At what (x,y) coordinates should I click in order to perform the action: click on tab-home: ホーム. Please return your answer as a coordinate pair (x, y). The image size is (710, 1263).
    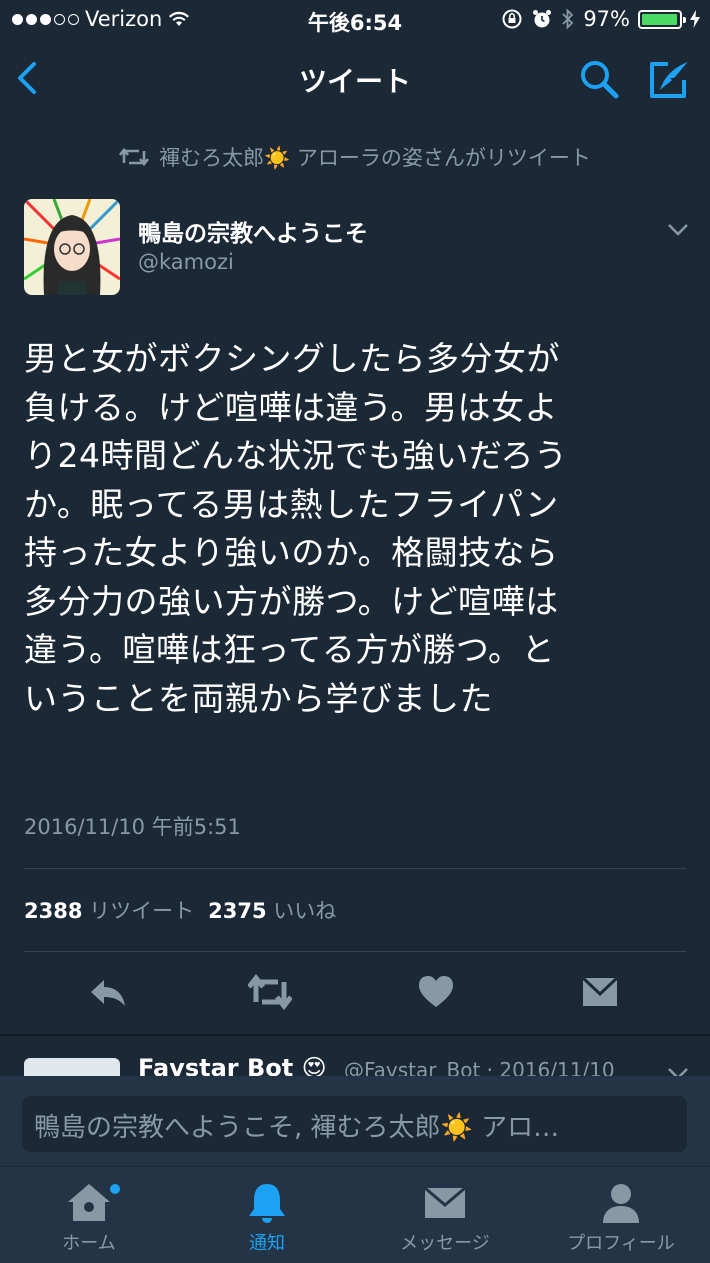
    Looking at the image, I should click on (89, 1218).